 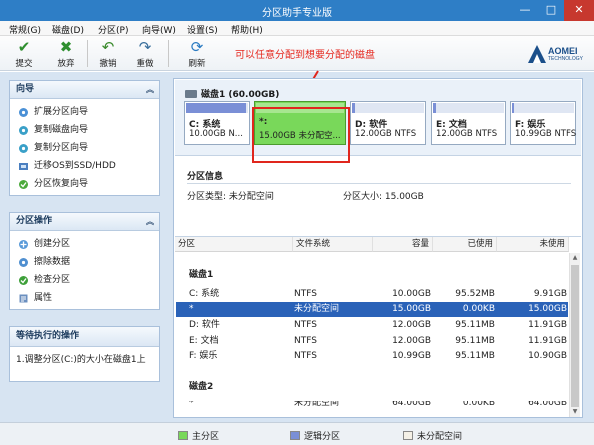 I want to click on partition-block-d: D: 软件 12.00GB NTFS, so click(x=388, y=123).